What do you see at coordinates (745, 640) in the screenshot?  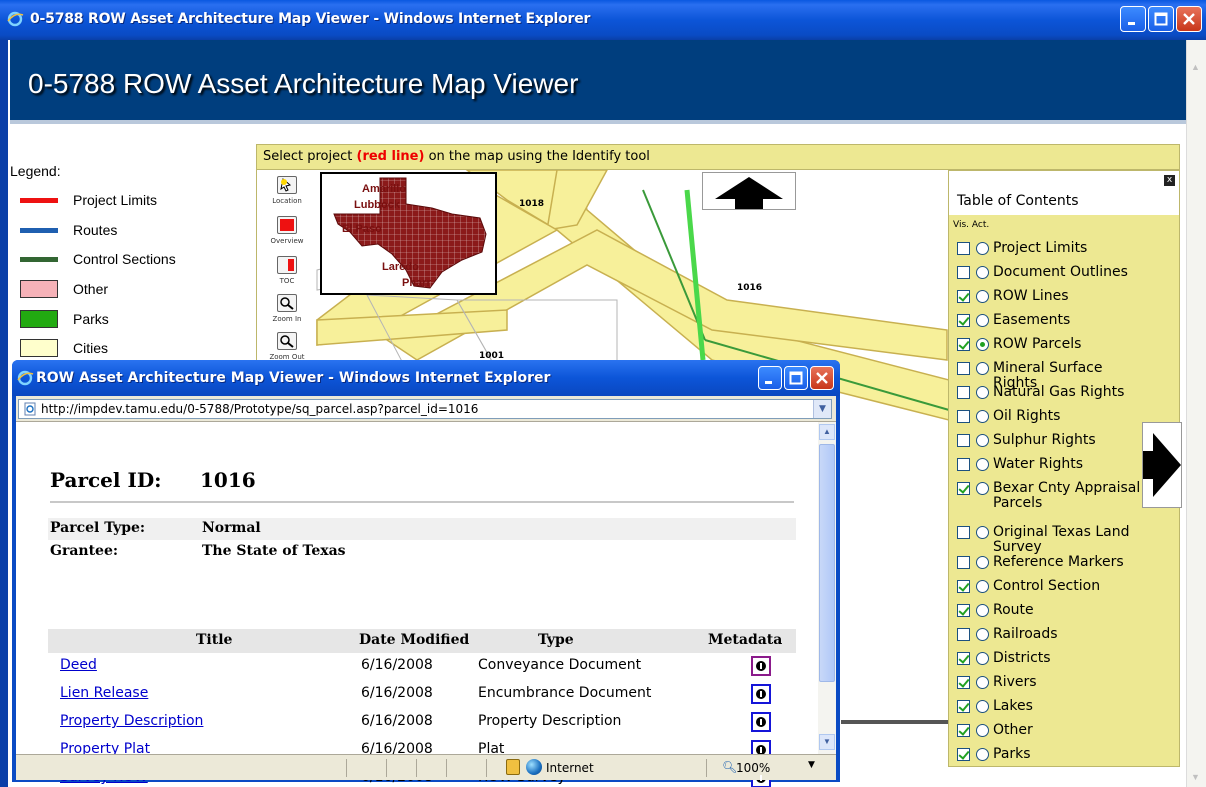 I see `column-header: Metadata` at bounding box center [745, 640].